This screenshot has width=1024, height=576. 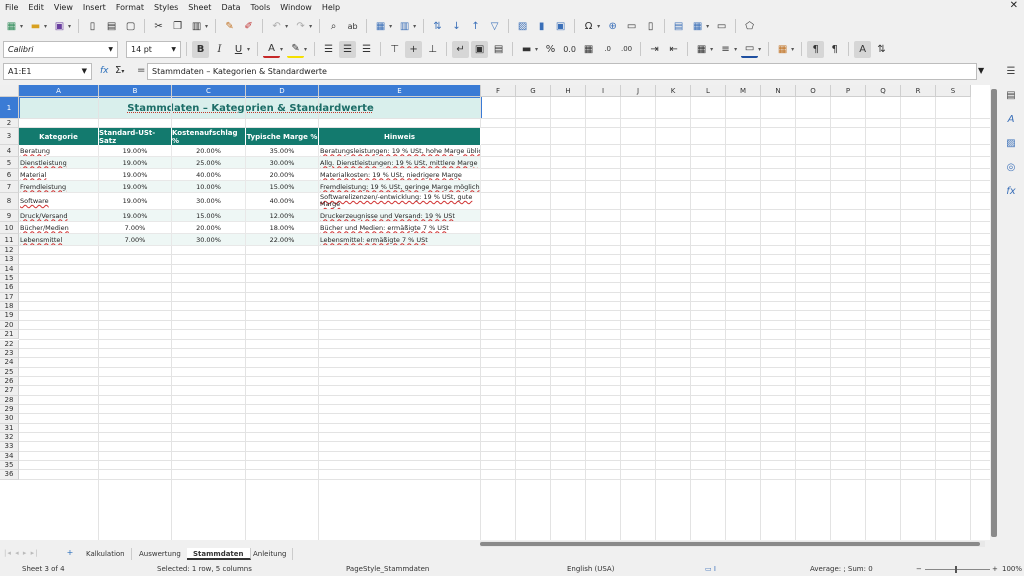 What do you see at coordinates (638, 91) in the screenshot?
I see `column-header: J` at bounding box center [638, 91].